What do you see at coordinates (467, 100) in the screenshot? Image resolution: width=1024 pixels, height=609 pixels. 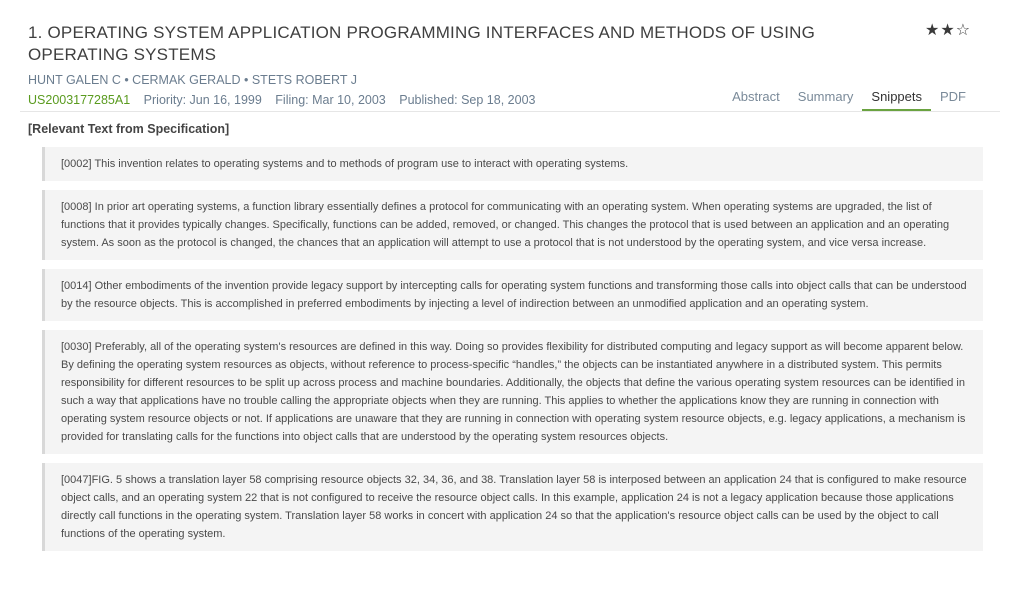 I see `published-date: Published: Sep 18, 2003` at bounding box center [467, 100].